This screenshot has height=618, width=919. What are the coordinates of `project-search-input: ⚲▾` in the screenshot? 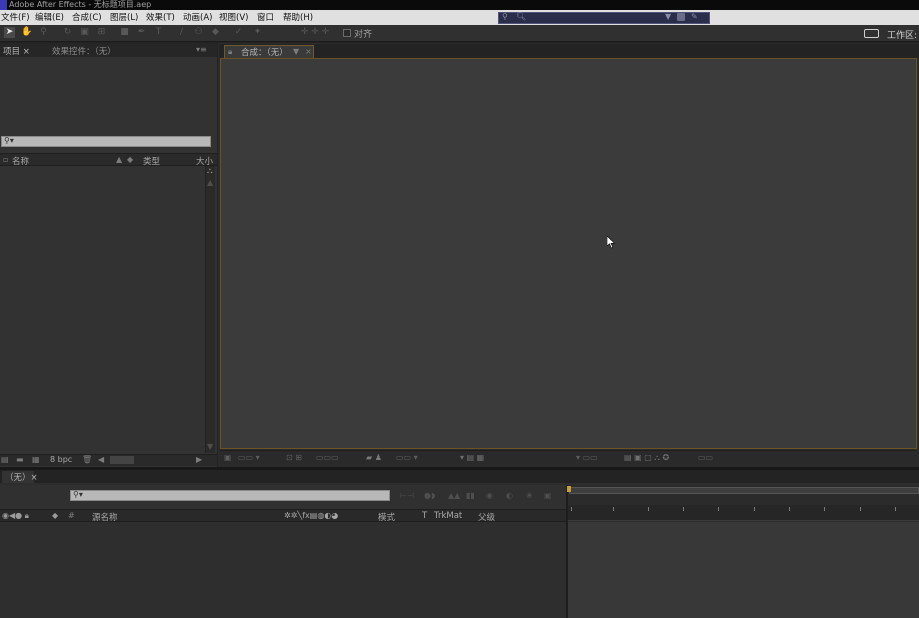 It's located at (106, 141).